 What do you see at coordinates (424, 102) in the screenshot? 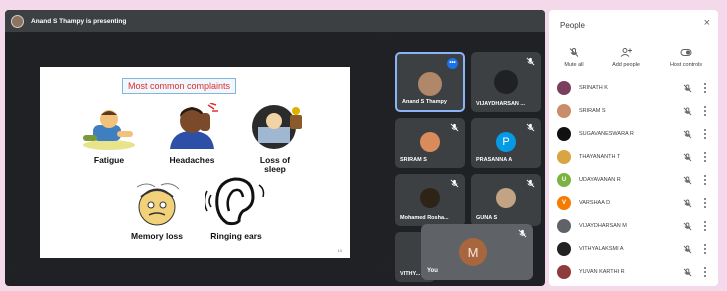
I see `participant-name: Anand S Thampy` at bounding box center [424, 102].